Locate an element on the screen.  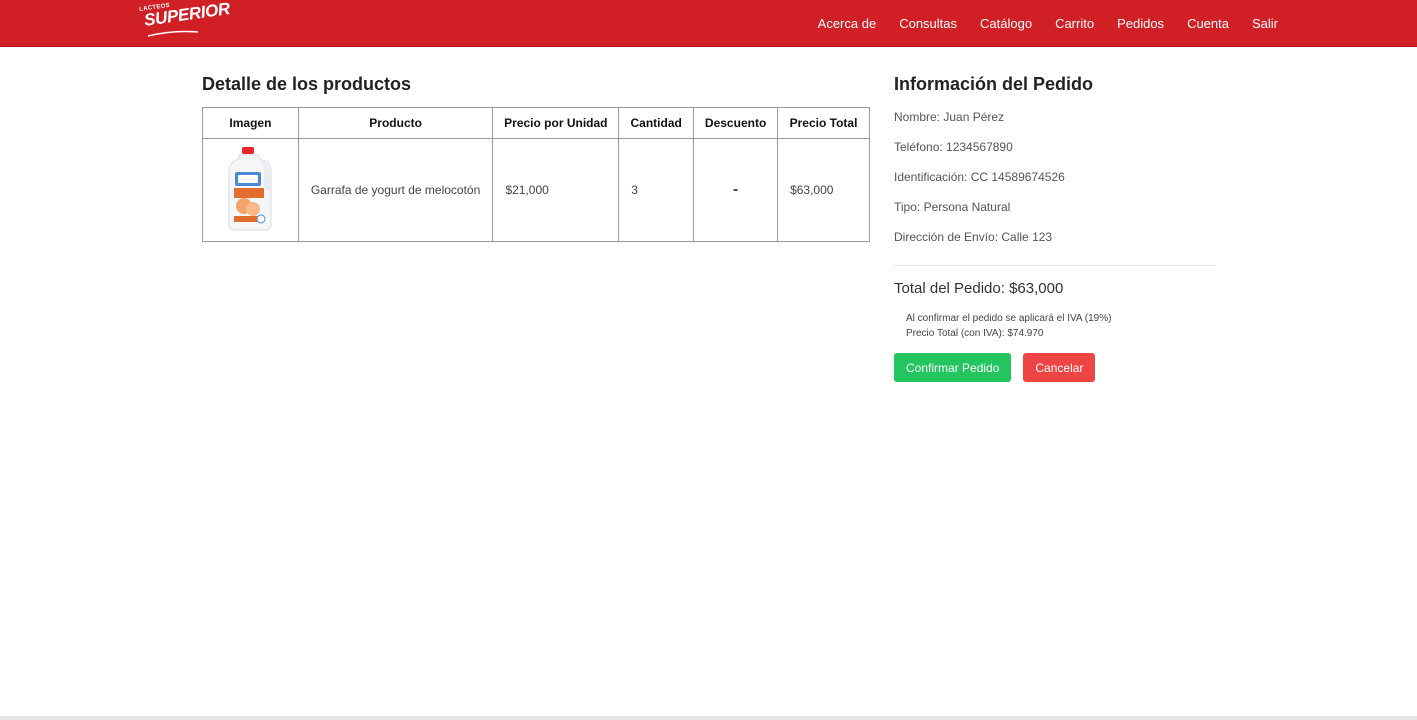
iva-total: Precio Total (con IVA): $74.970 is located at coordinates (975, 333).